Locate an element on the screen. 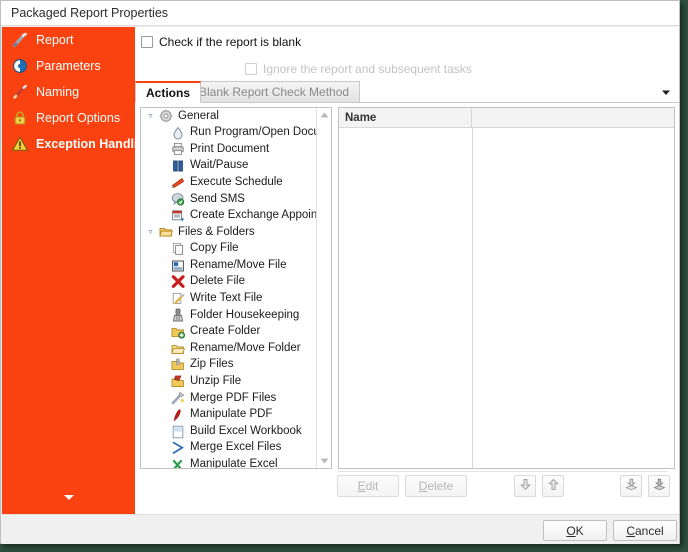 The image size is (688, 552). edit-button: Edit is located at coordinates (368, 486).